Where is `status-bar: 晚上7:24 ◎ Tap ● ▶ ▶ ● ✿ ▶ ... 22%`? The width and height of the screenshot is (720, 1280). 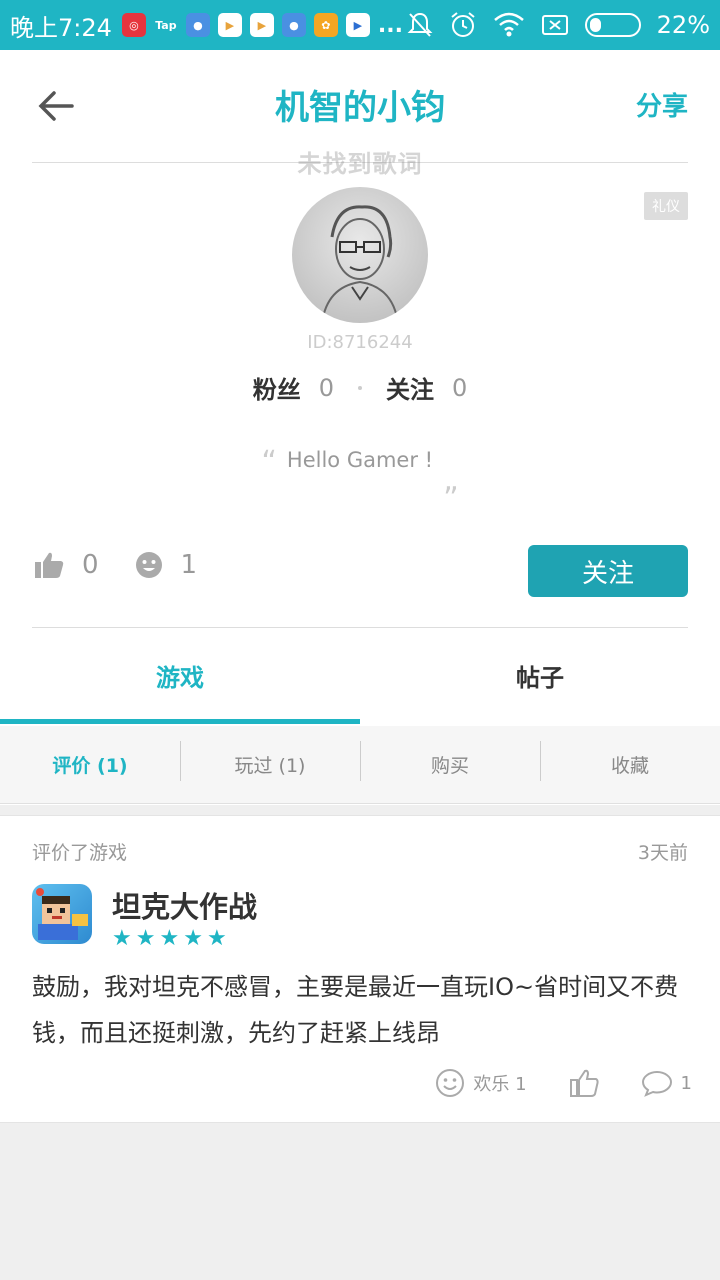
status-bar: 晚上7:24 ◎ Tap ● ▶ ▶ ● ✿ ▶ ... 22% is located at coordinates (360, 25).